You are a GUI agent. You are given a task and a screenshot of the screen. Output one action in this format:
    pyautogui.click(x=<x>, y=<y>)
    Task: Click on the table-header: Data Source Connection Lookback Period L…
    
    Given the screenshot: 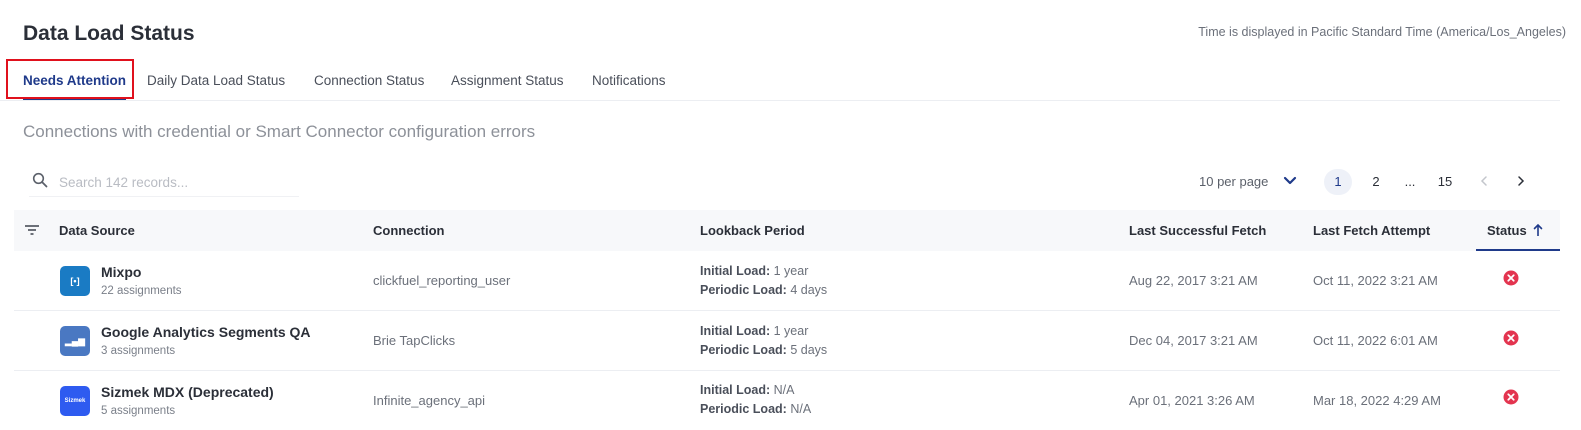 What is the action you would take?
    pyautogui.click(x=787, y=230)
    